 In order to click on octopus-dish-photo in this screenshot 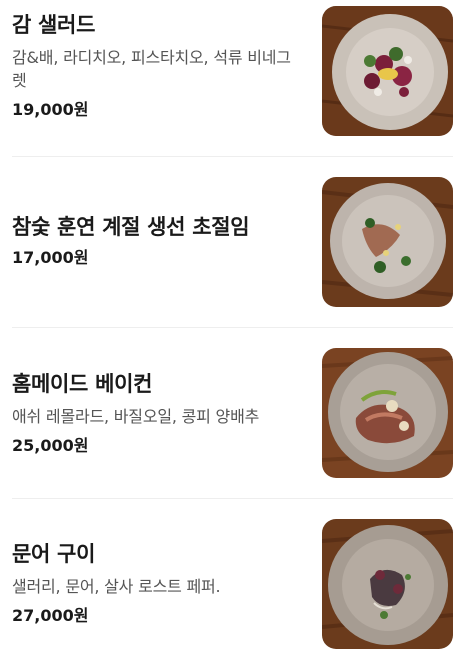, I will do `click(387, 584)`.